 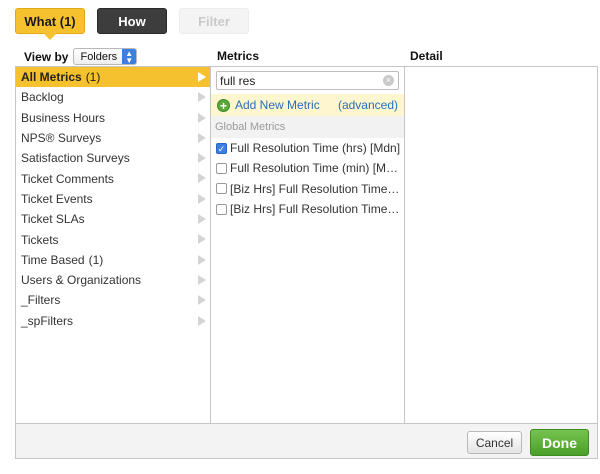 I want to click on cancel-button: Cancel, so click(x=494, y=442).